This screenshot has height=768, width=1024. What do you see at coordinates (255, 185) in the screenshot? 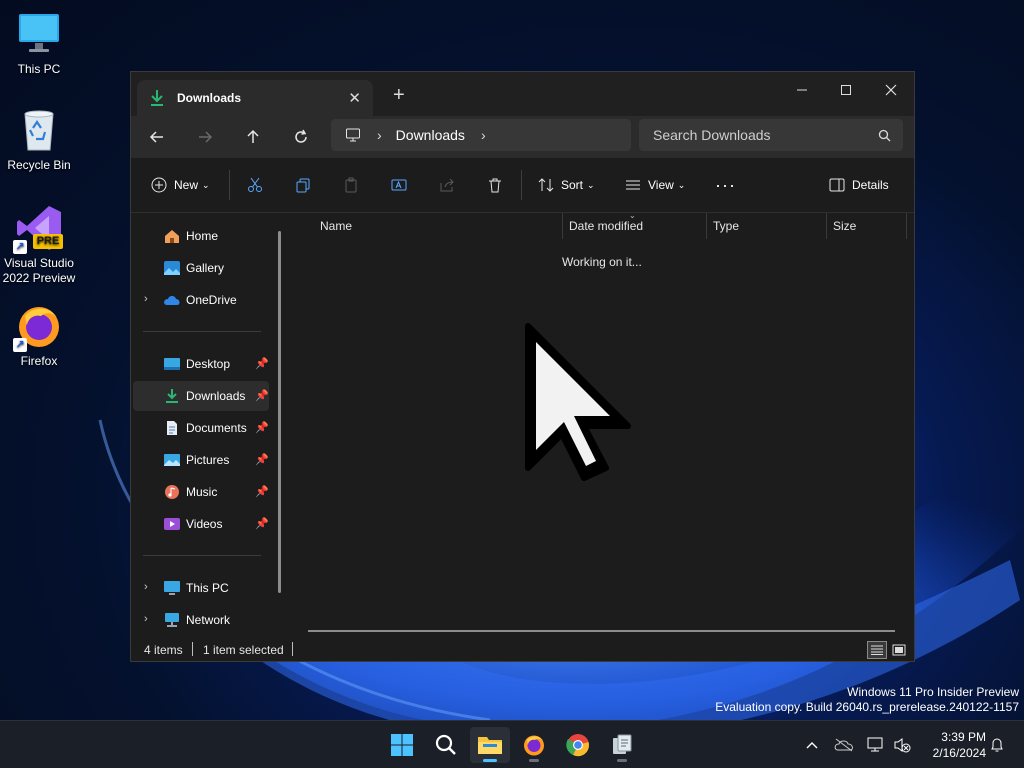
I see `cut-button` at bounding box center [255, 185].